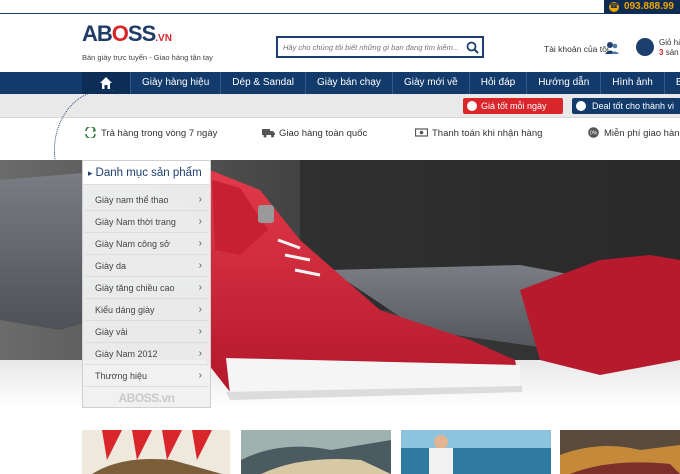 This screenshot has width=680, height=474. I want to click on nav-item-sandals: Dép & Sandal, so click(262, 83).